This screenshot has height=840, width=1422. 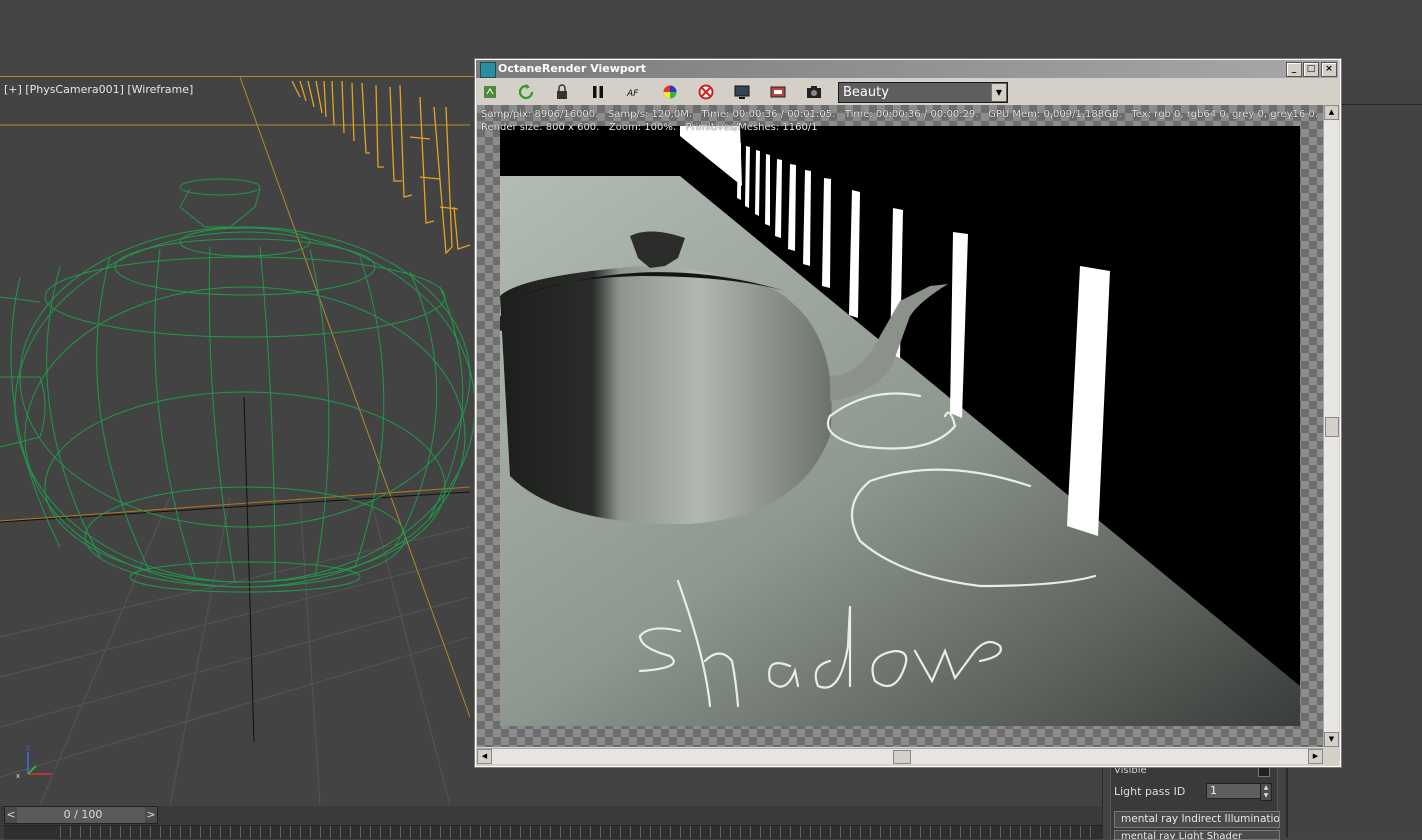 I want to click on svg-text: AF, so click(x=632, y=94).